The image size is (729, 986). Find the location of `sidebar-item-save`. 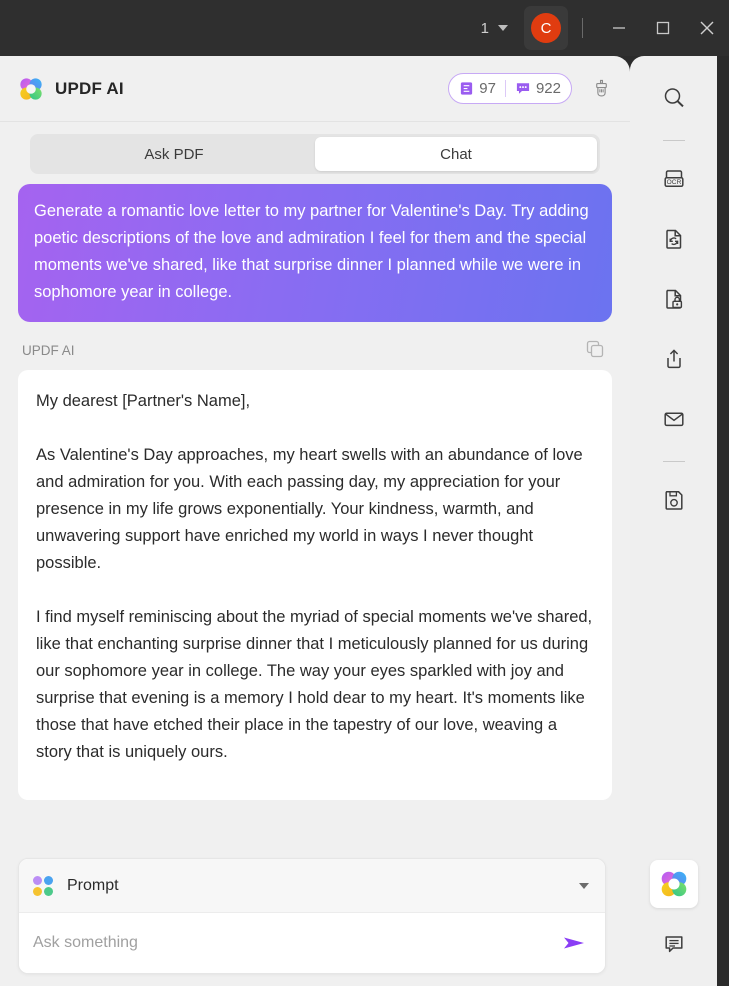

sidebar-item-save is located at coordinates (674, 500).